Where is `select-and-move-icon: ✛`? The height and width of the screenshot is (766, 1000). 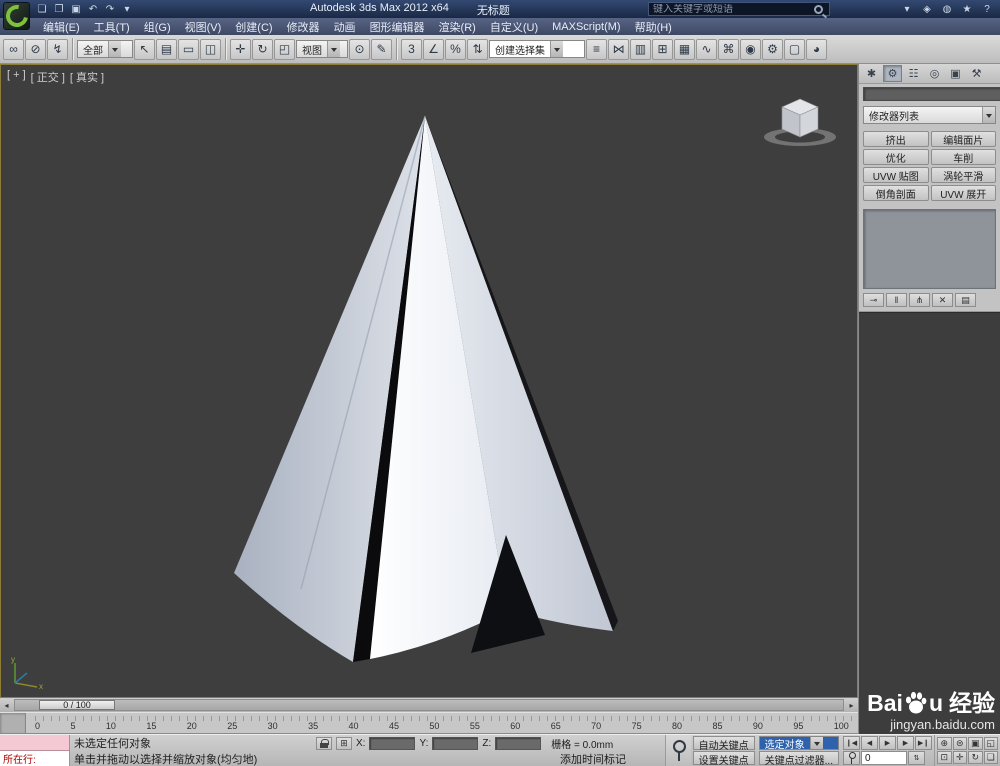 select-and-move-icon: ✛ is located at coordinates (240, 49).